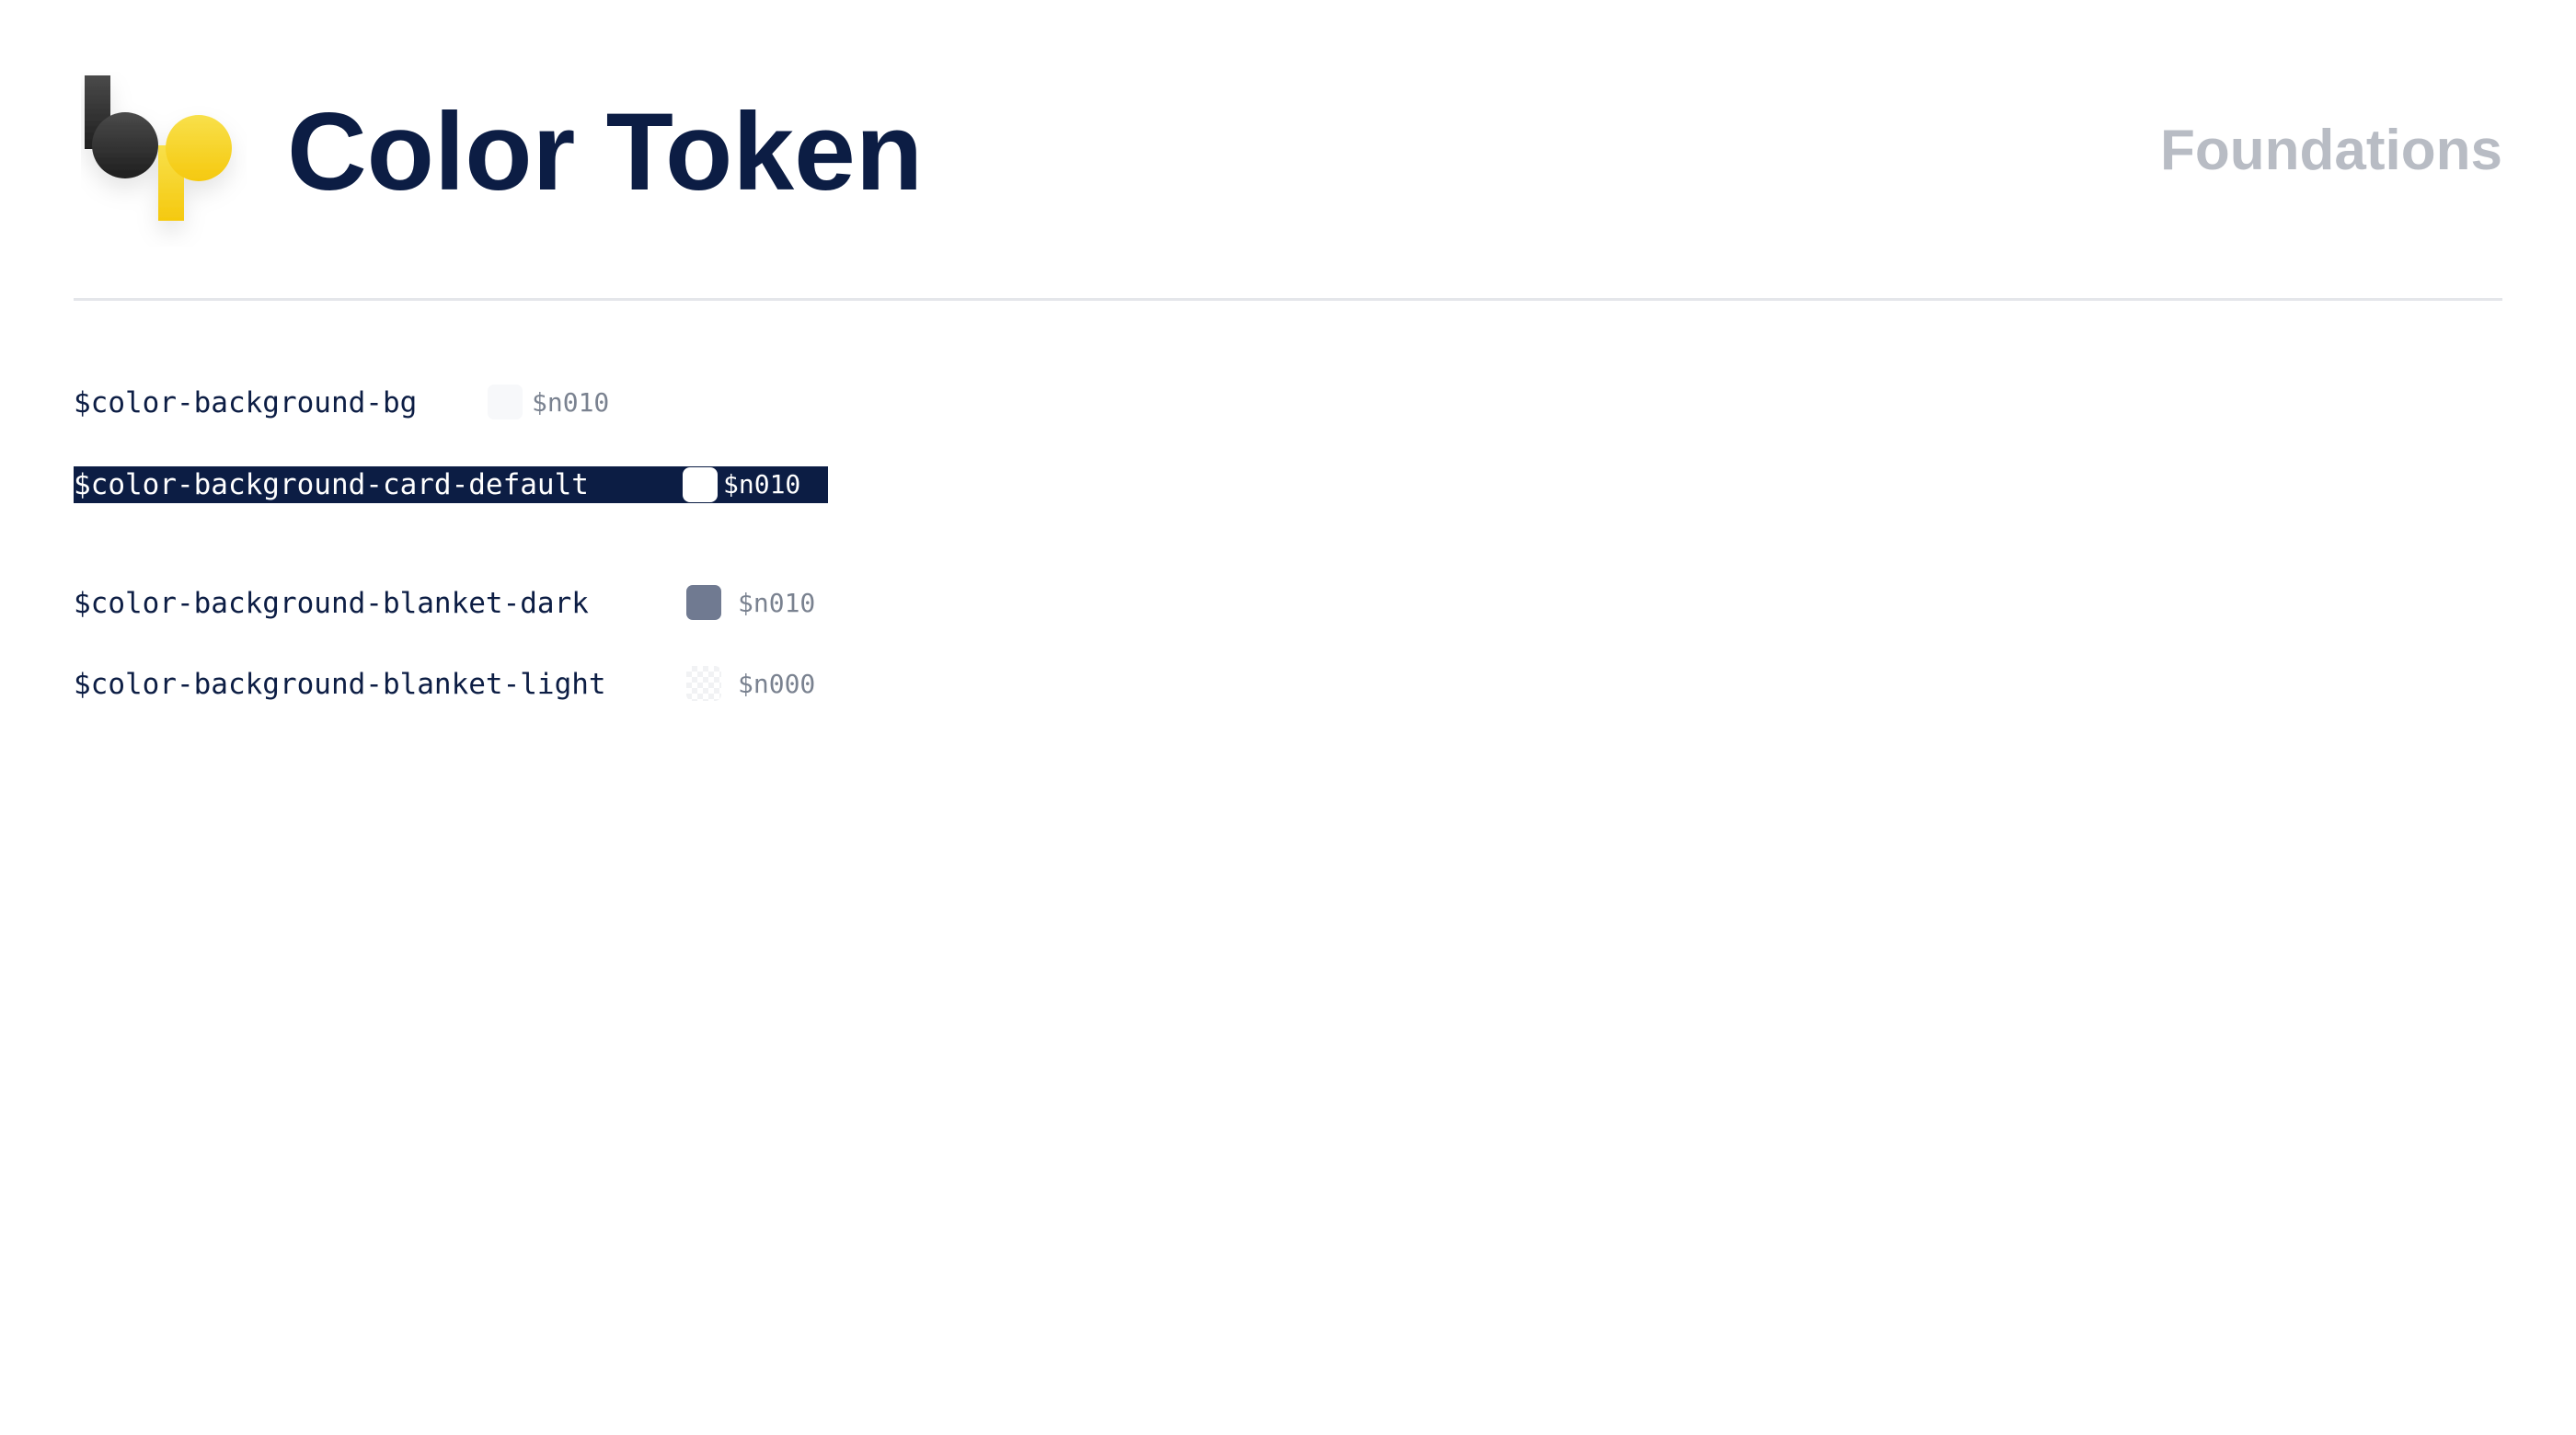  I want to click on token-row: $color-background-blanket-dark $n010, so click(444, 603).